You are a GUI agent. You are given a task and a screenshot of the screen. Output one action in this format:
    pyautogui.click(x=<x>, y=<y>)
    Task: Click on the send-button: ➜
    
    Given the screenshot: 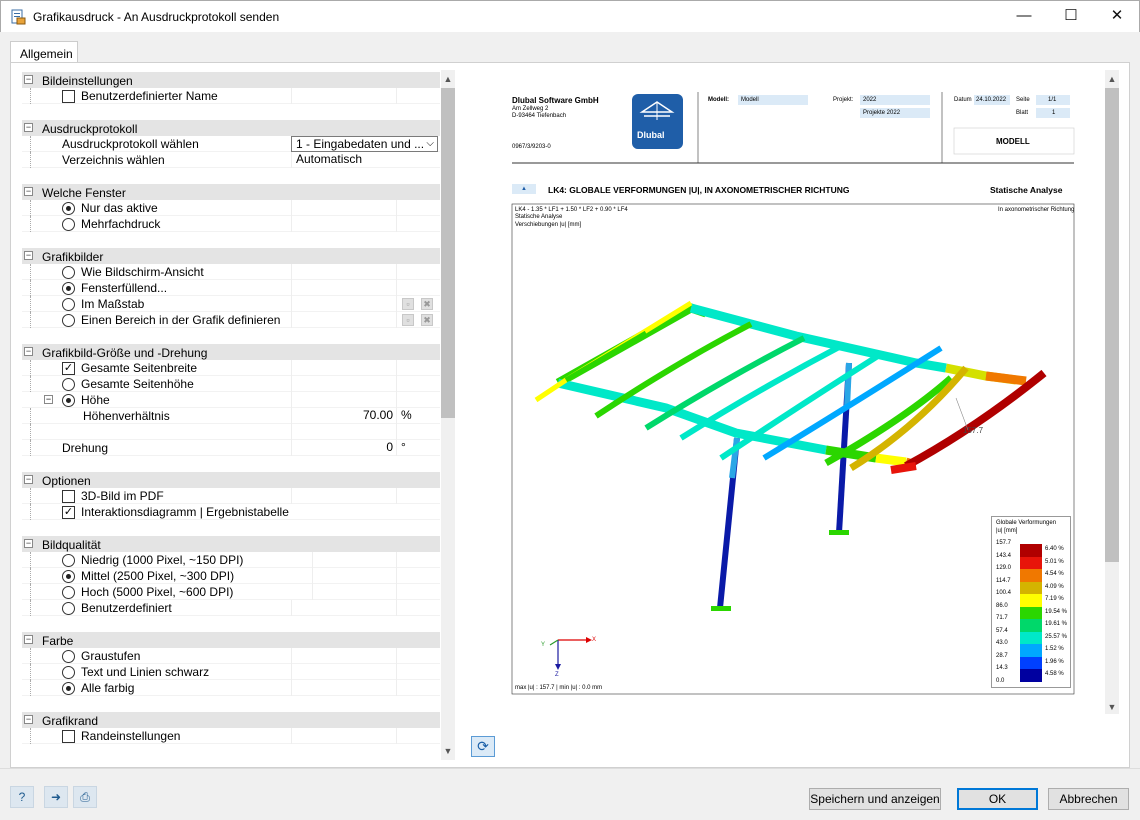 What is the action you would take?
    pyautogui.click(x=56, y=797)
    